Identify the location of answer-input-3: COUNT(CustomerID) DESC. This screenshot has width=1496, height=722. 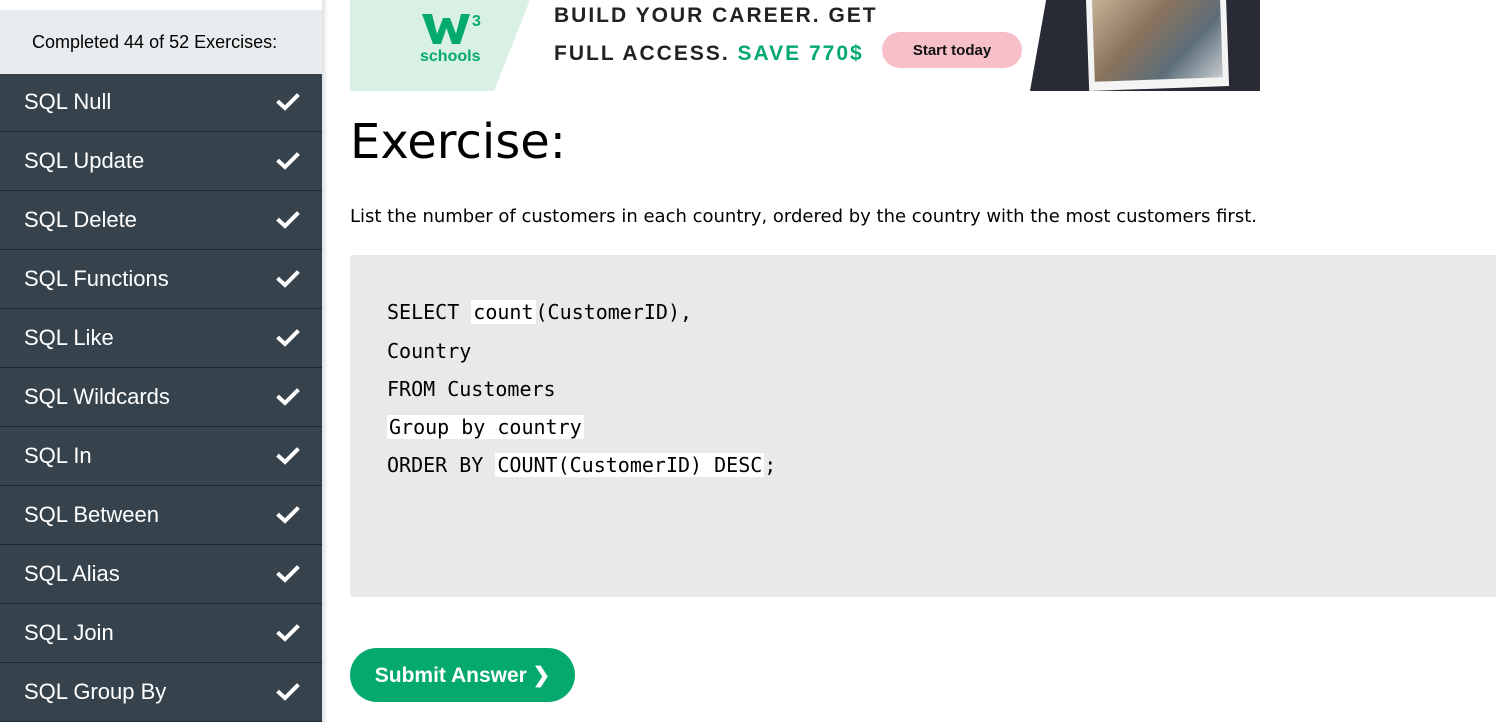
(630, 465).